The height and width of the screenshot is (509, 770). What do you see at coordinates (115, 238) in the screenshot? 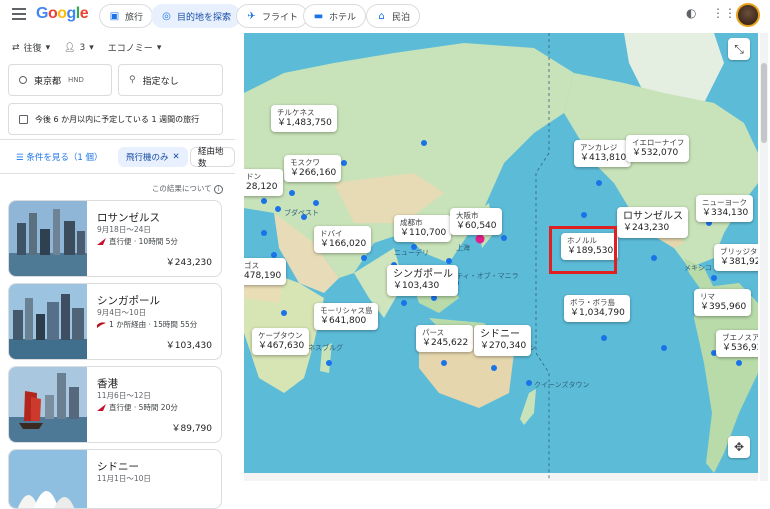
I see `result-card-los-angeles: ロサンゼルス 9月18日〜24日 直行便 · 10時間 5分 ￥243,230` at bounding box center [115, 238].